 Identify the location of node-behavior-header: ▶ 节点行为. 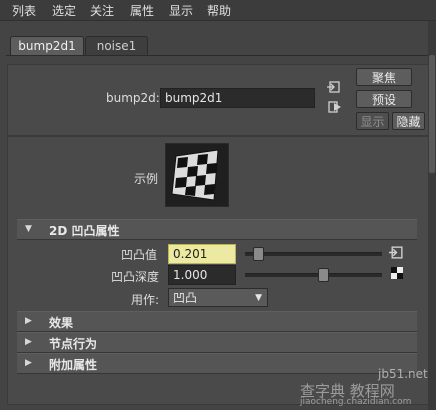
(217, 342).